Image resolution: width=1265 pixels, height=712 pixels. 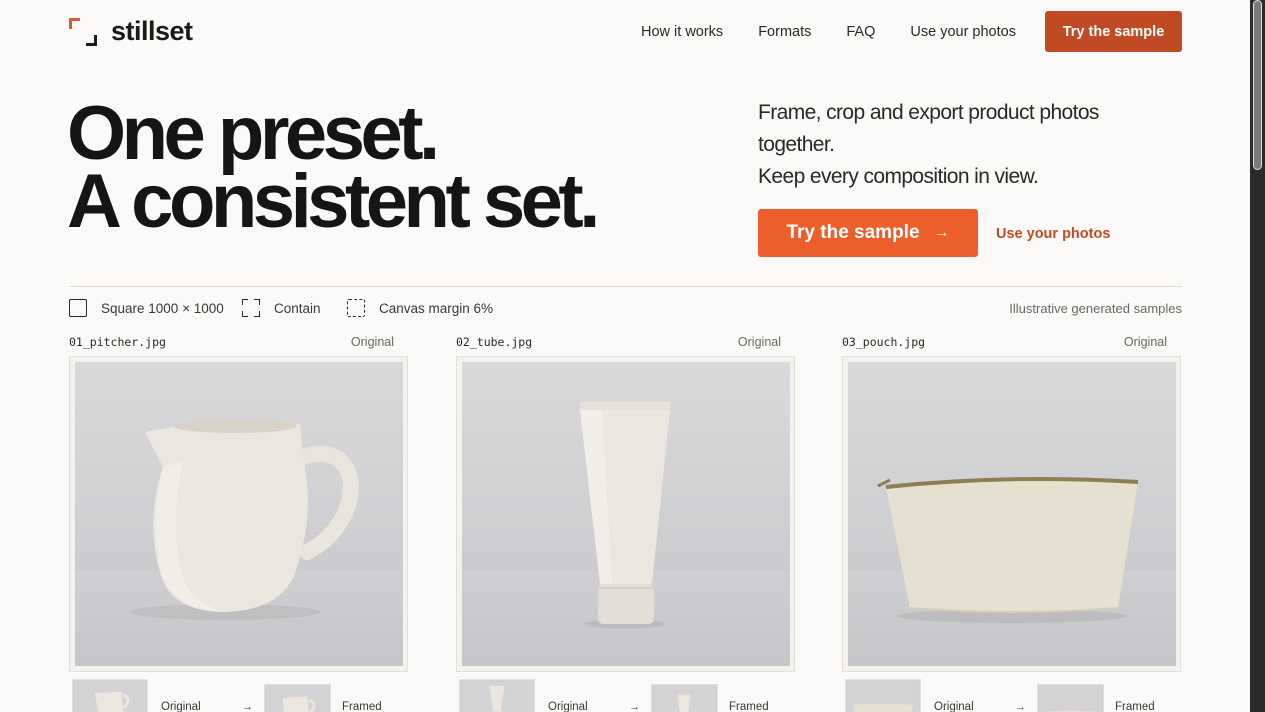 I want to click on hero-try-sample-button: Try the sample →, so click(x=868, y=233).